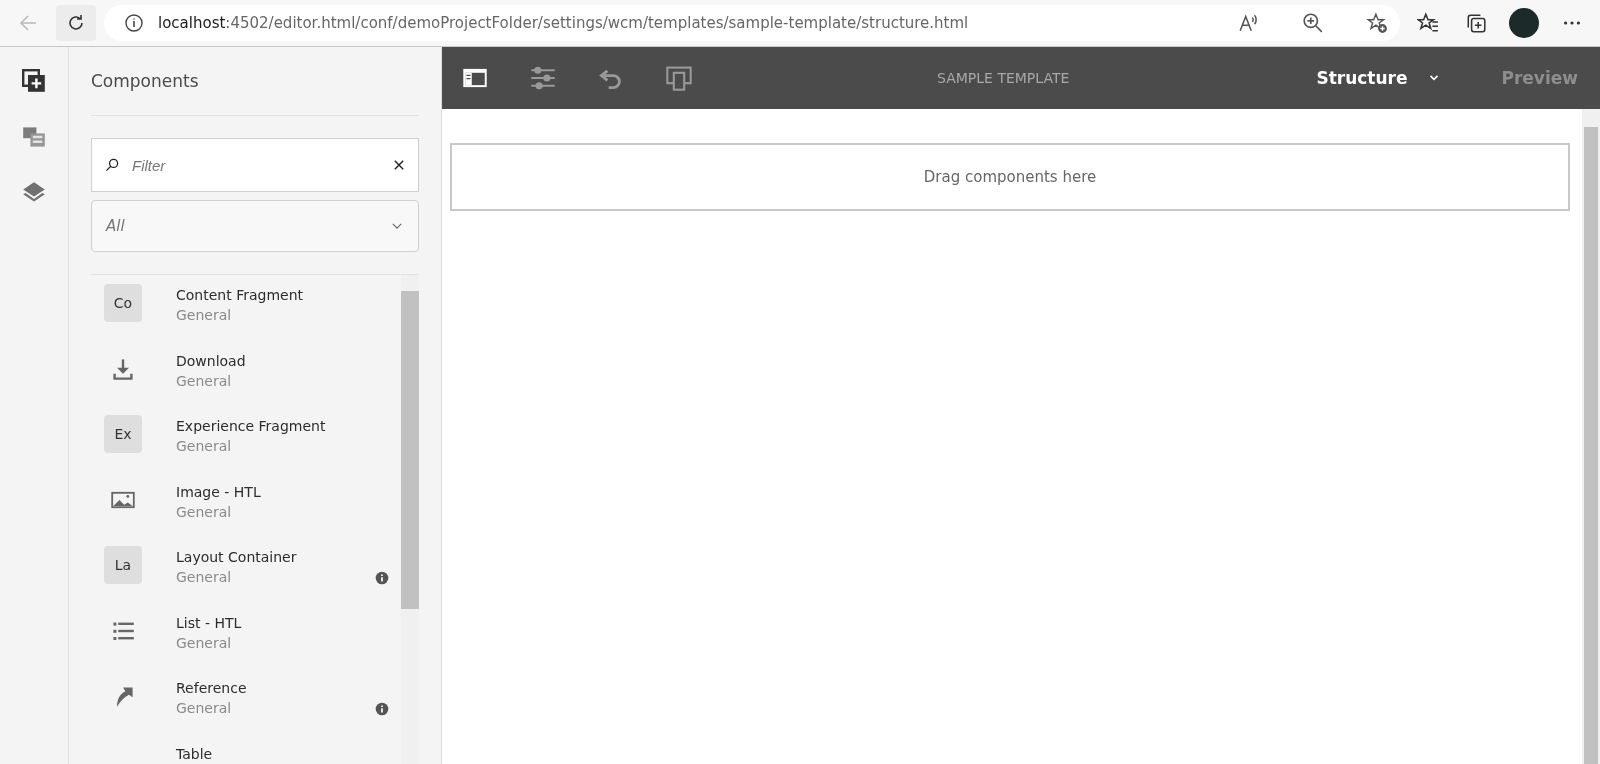 The height and width of the screenshot is (764, 1600). Describe the element at coordinates (212, 688) in the screenshot. I see `component-name: Reference` at that location.